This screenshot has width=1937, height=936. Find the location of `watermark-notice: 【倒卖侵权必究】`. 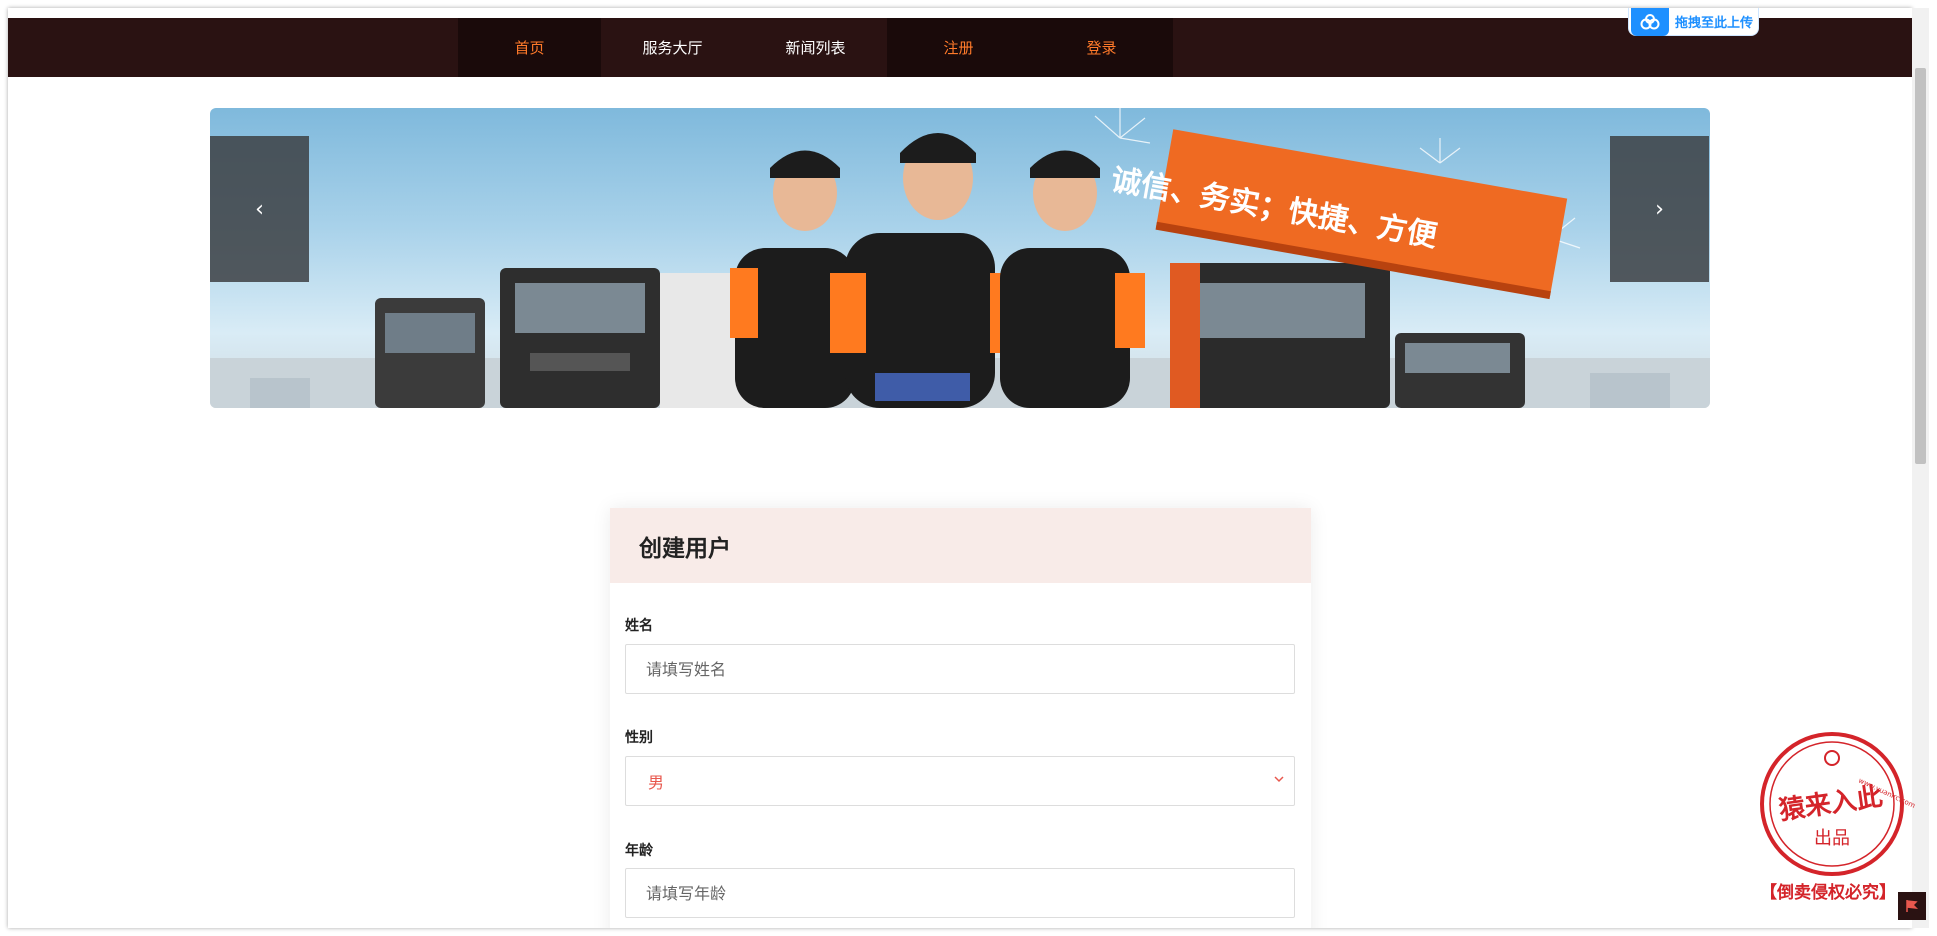

watermark-notice: 【倒卖侵权必究】 is located at coordinates (1828, 892).